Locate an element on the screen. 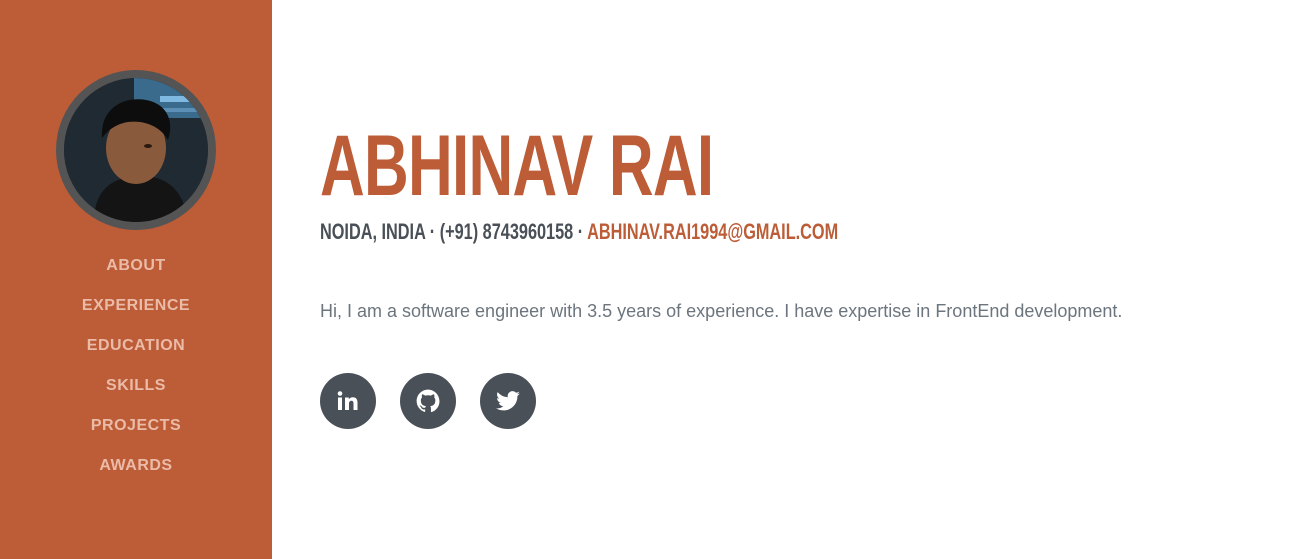 Image resolution: width=1300 pixels, height=559 pixels. nav-link-skills: Skills is located at coordinates (136, 385).